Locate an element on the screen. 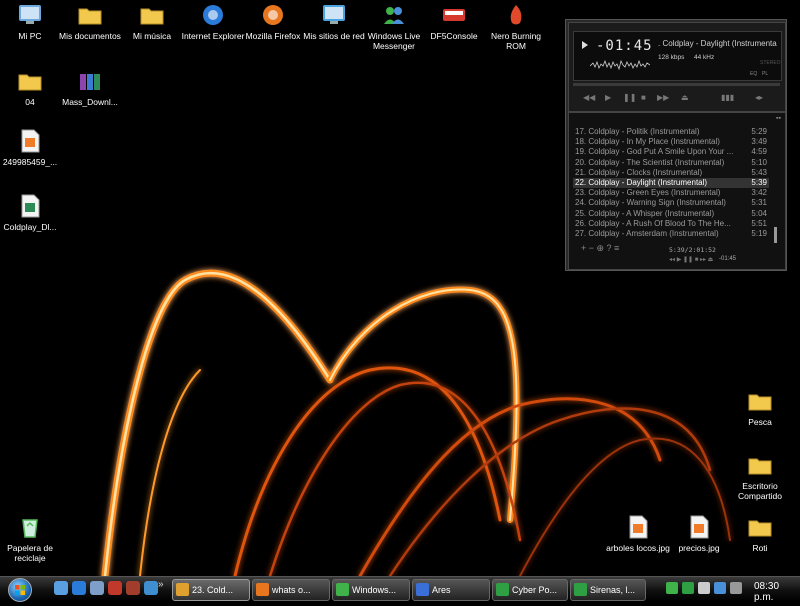 The width and height of the screenshot is (800, 606). playlist-item-title: 23. Coldplay - Green Eyes (Instrumental) is located at coordinates (648, 193).